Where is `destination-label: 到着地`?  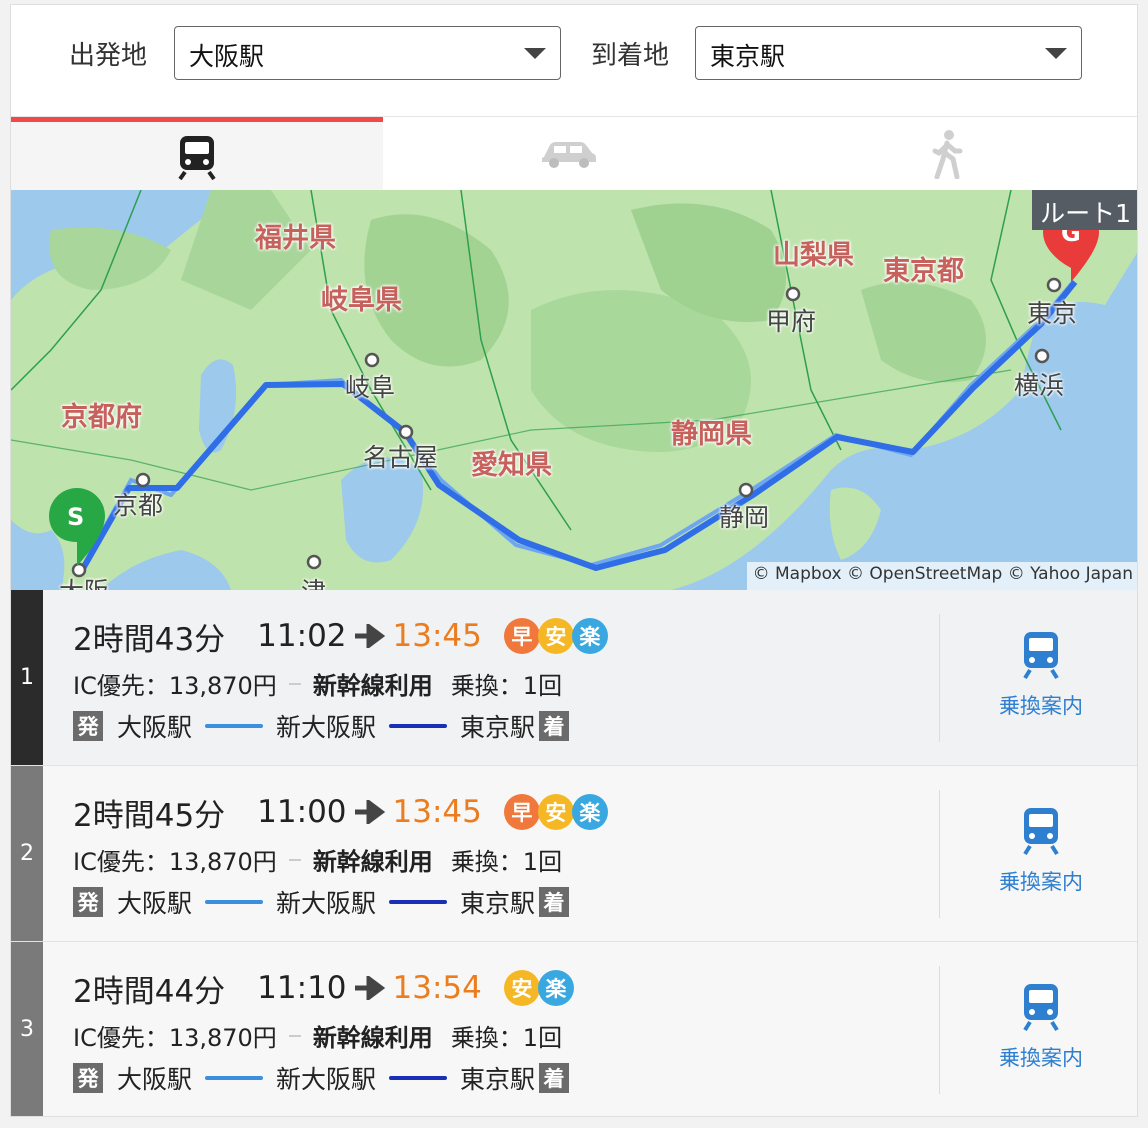
destination-label: 到着地 is located at coordinates (630, 56).